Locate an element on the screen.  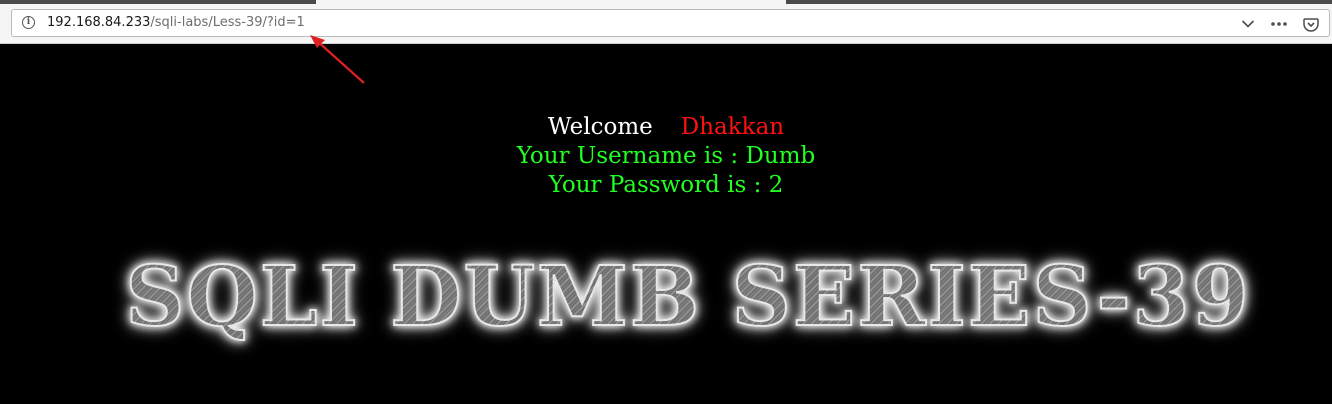
pocket-icon is located at coordinates (1311, 24).